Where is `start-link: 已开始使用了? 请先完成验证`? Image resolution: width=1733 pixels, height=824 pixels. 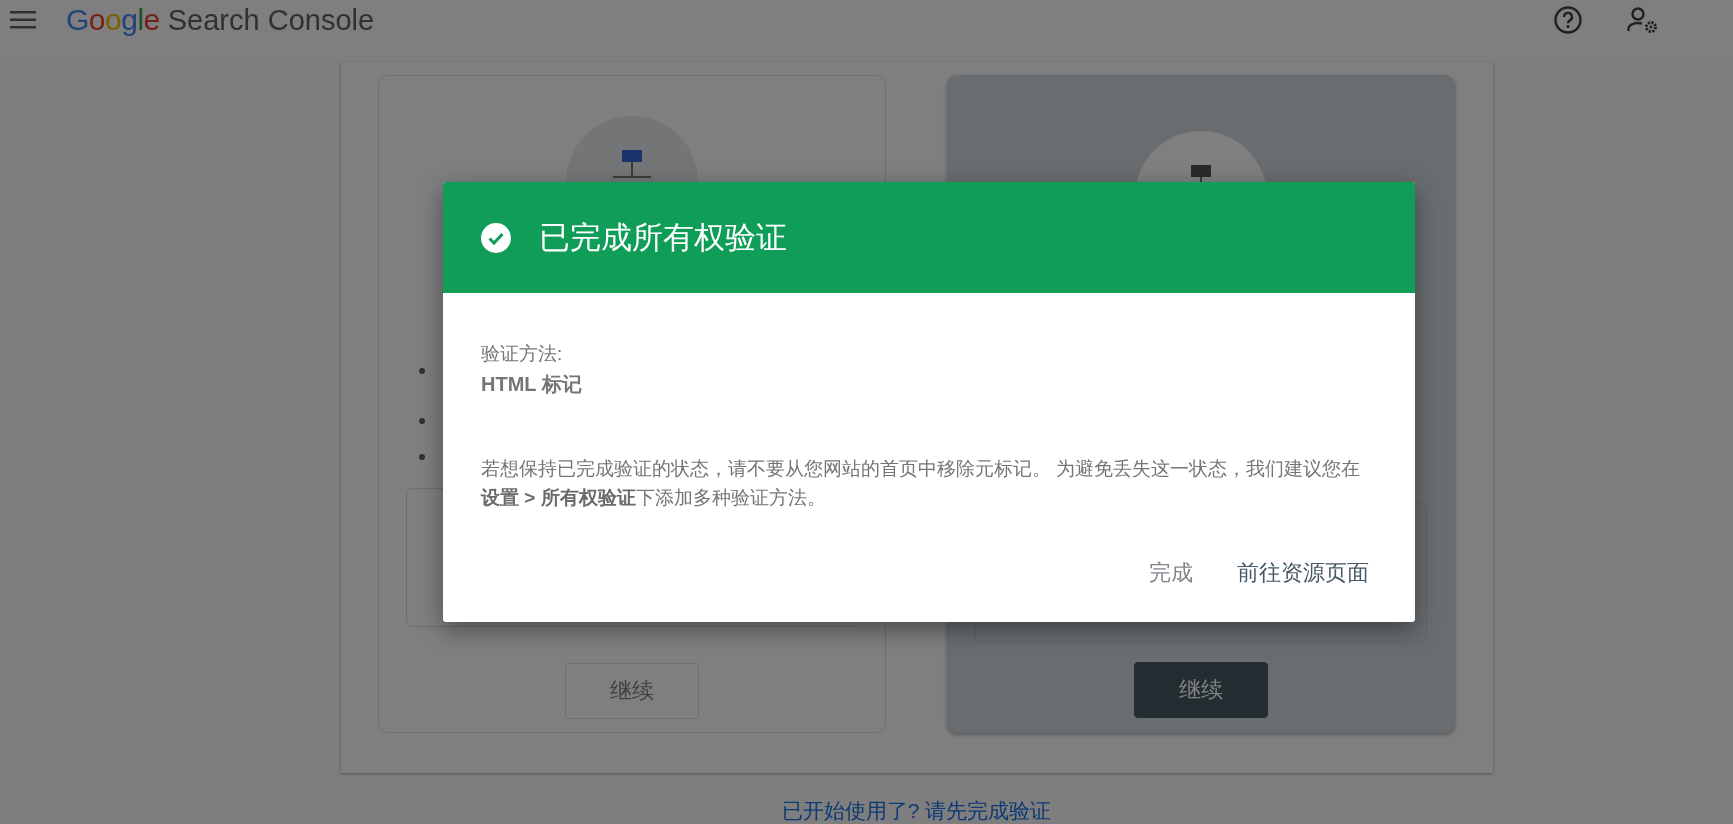 start-link: 已开始使用了? 请先完成验证 is located at coordinates (916, 810).